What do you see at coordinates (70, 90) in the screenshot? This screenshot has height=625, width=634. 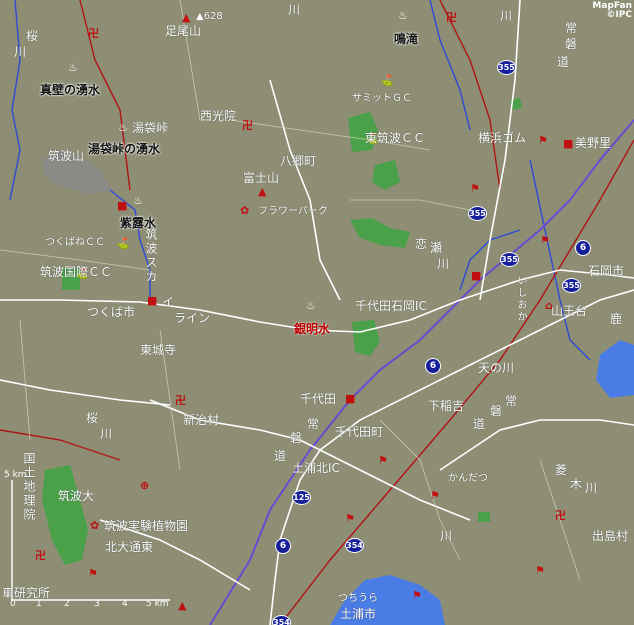 I see `label-makabe-spring: 真壁の湧水` at bounding box center [70, 90].